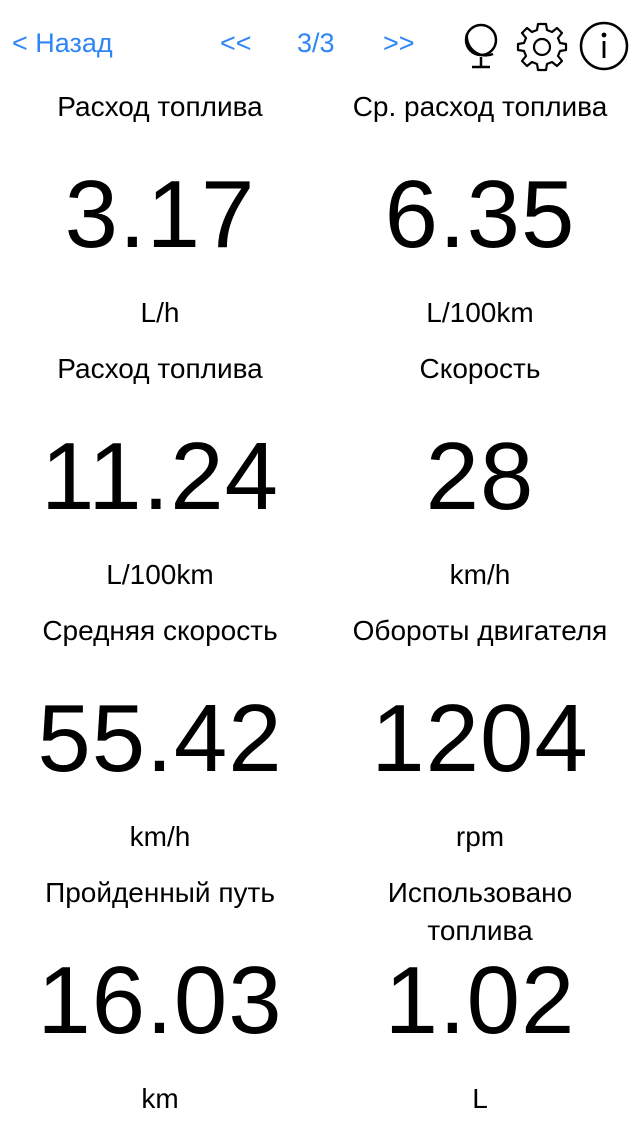  What do you see at coordinates (160, 738) in the screenshot?
I see `metric-value: 55.42` at bounding box center [160, 738].